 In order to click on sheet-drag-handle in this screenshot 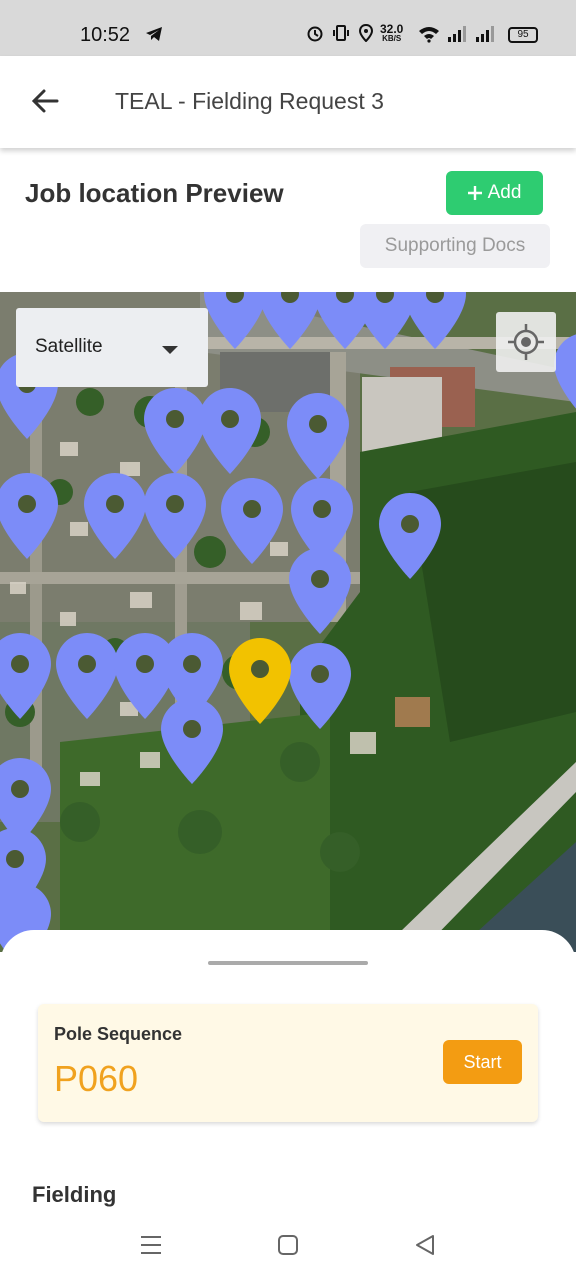, I will do `click(288, 963)`.